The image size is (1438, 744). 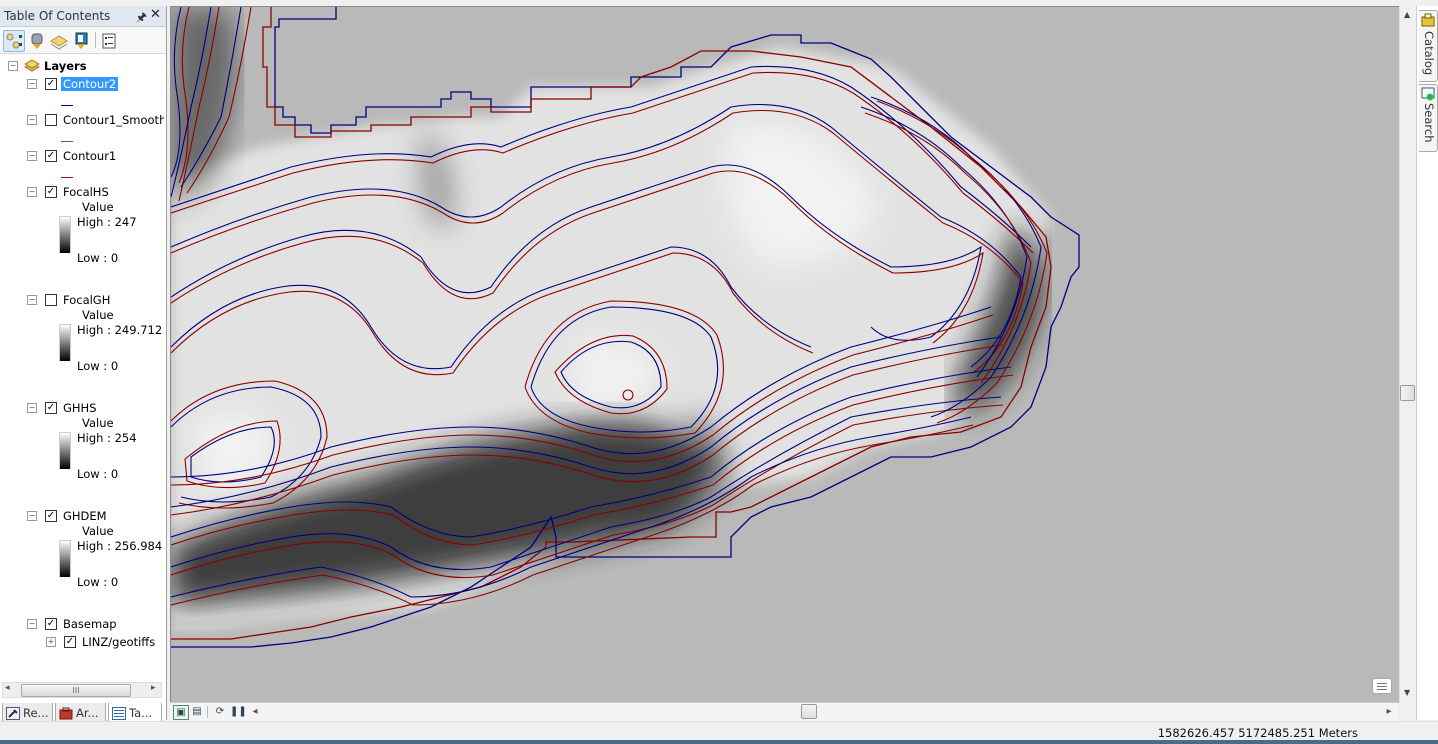 What do you see at coordinates (719, 731) in the screenshot?
I see `status-bar: 1582626.457 5172485.251 Meters` at bounding box center [719, 731].